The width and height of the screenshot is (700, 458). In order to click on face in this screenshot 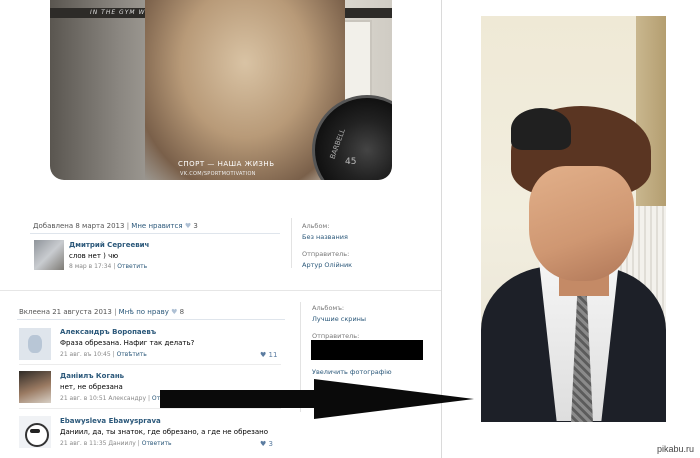, I will do `click(581, 223)`.